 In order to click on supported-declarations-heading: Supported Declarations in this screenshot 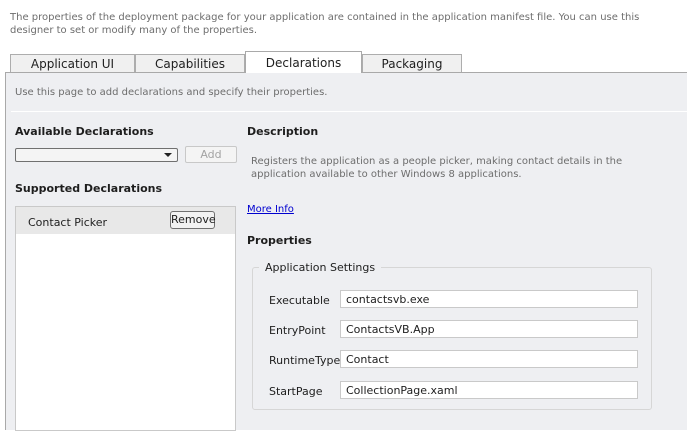, I will do `click(89, 188)`.